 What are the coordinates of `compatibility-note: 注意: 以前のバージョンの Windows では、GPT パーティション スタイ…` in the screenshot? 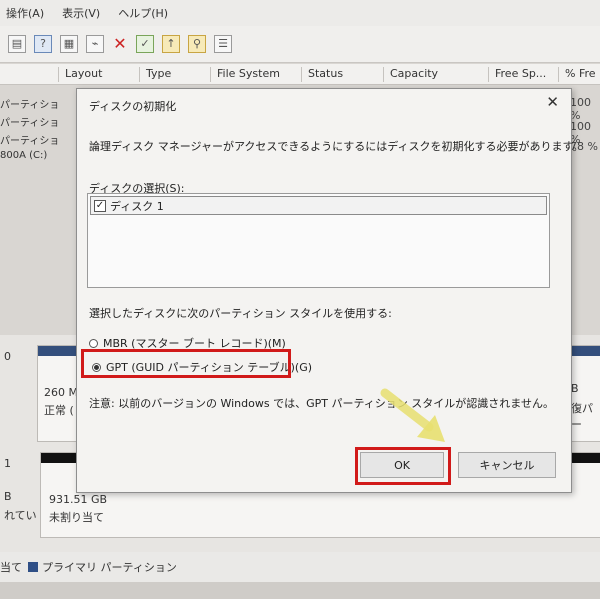 It's located at (321, 403).